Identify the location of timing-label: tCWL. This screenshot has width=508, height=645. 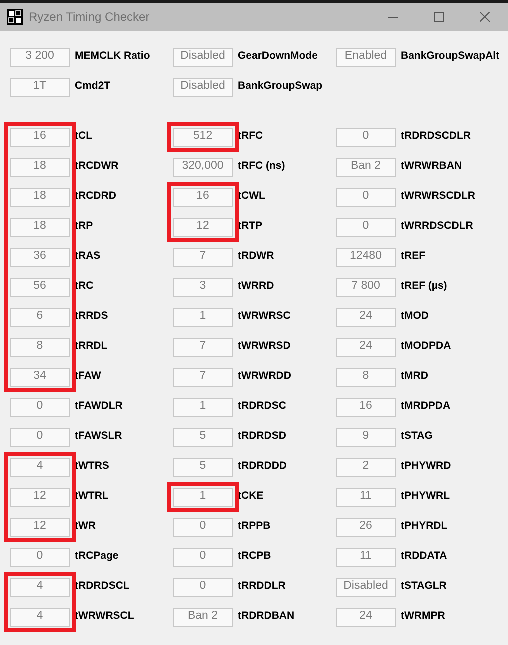
(252, 196).